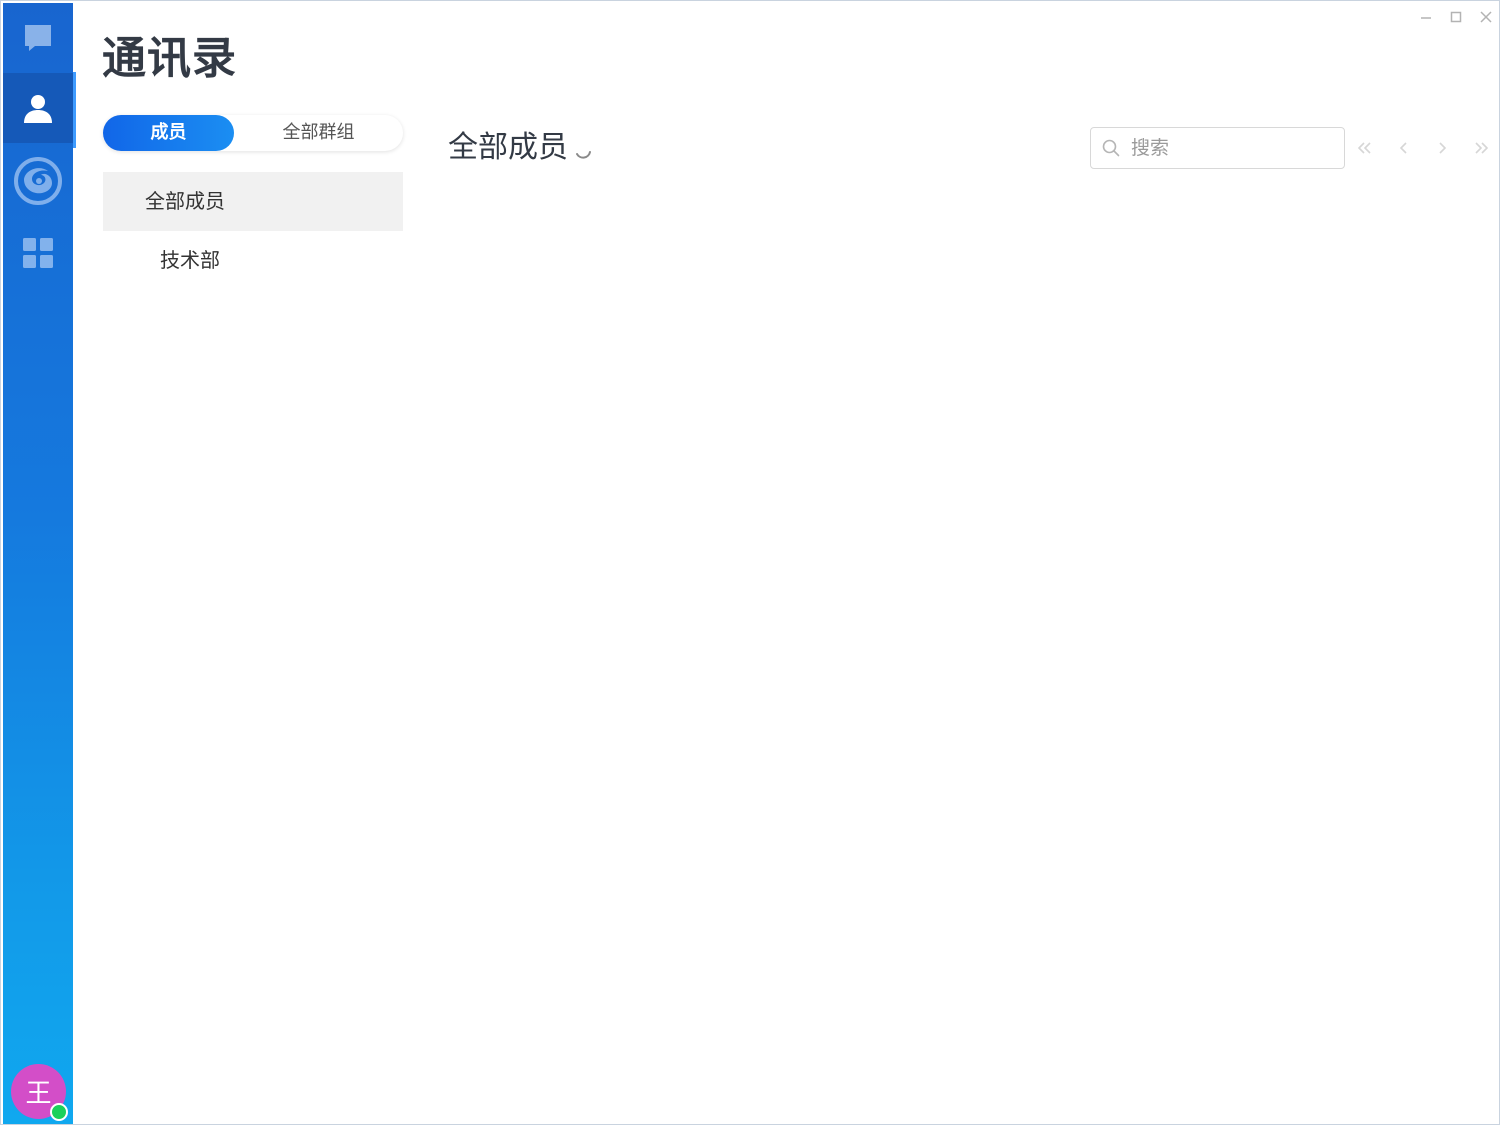 The width and height of the screenshot is (1500, 1125). What do you see at coordinates (39, 563) in the screenshot?
I see `left-dock: 王` at bounding box center [39, 563].